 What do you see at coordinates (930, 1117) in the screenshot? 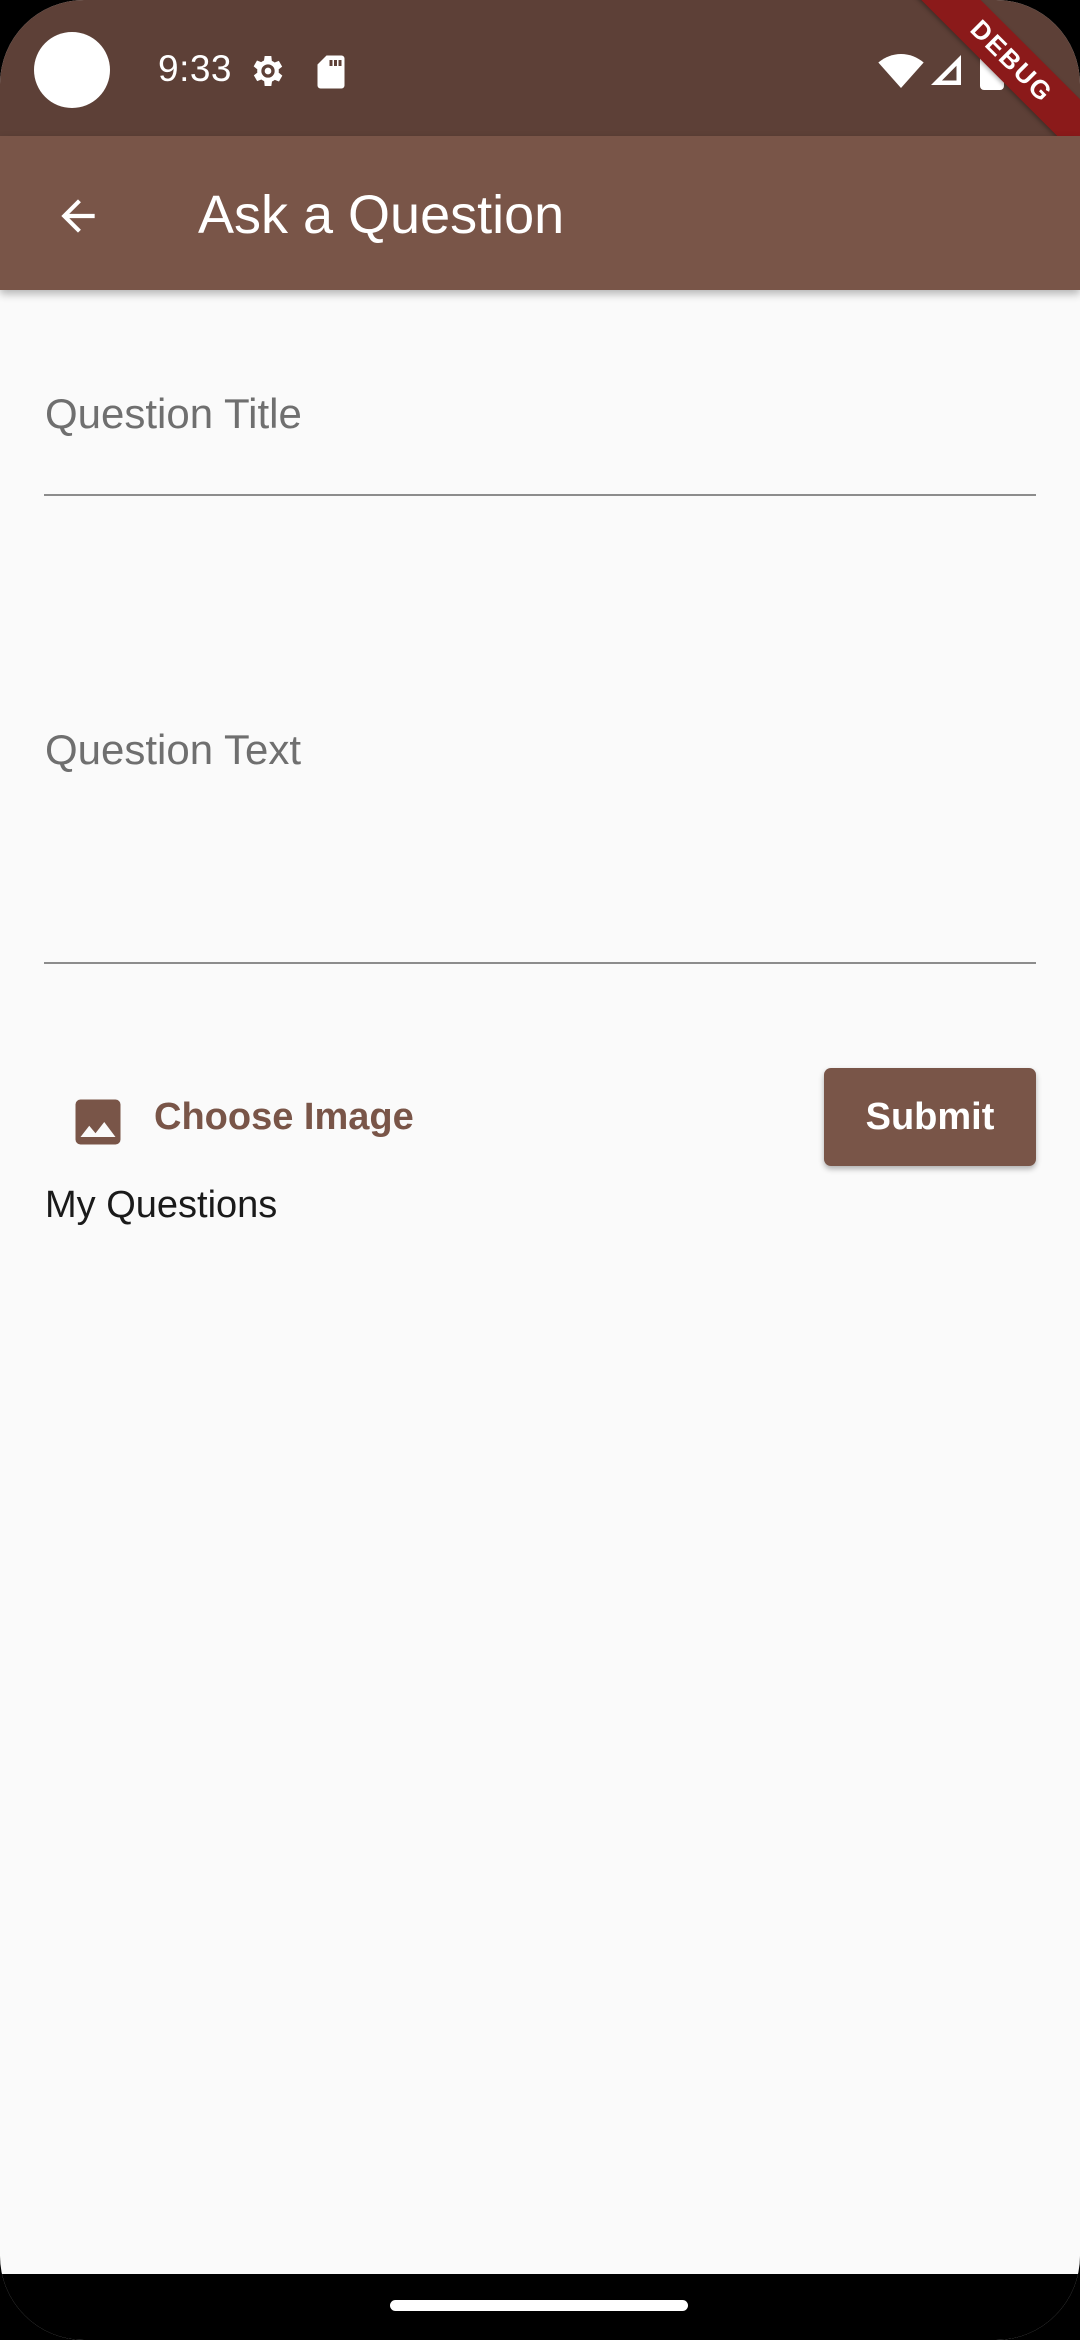
I see `submit-button: Submit` at bounding box center [930, 1117].